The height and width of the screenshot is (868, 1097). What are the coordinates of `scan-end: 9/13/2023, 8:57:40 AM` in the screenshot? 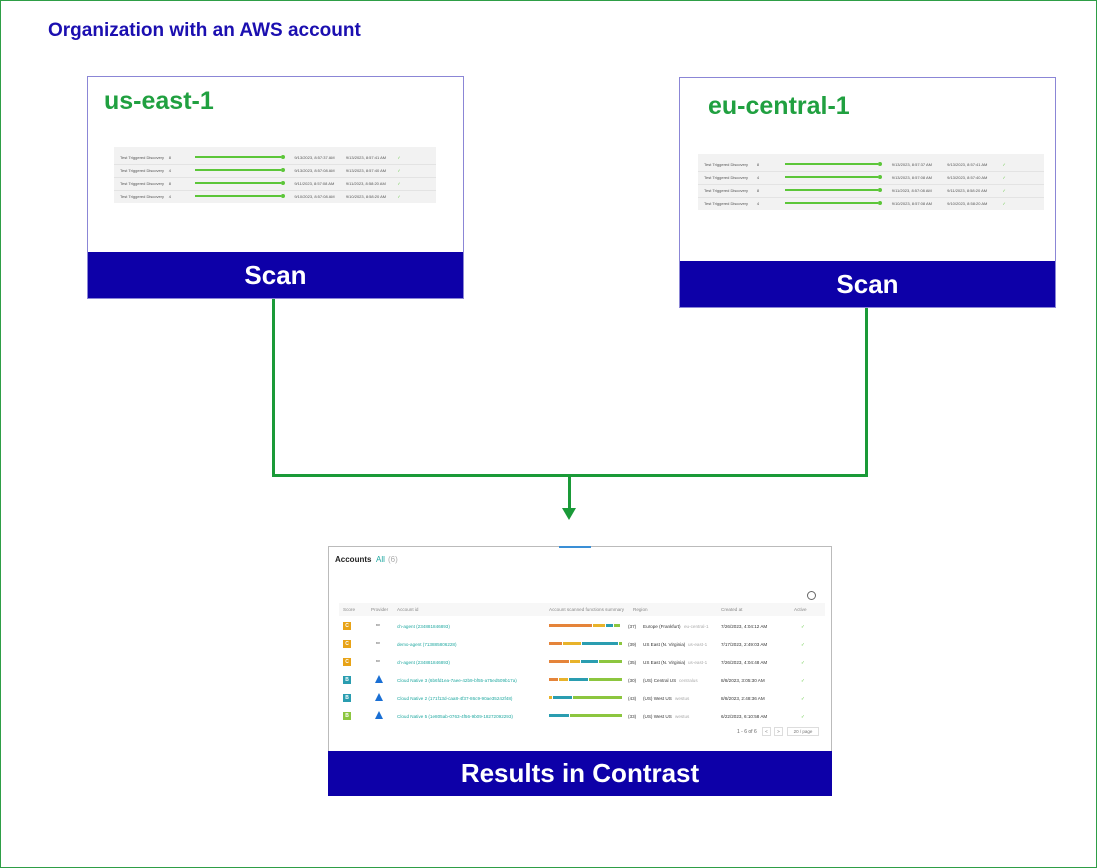 It's located at (366, 170).